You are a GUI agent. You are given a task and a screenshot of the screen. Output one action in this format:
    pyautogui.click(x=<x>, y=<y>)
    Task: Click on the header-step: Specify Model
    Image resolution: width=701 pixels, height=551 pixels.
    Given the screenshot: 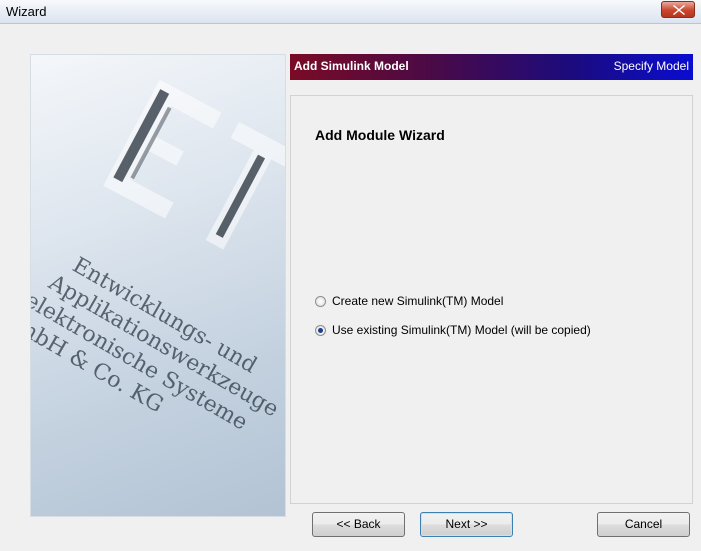 What is the action you would take?
    pyautogui.click(x=651, y=66)
    